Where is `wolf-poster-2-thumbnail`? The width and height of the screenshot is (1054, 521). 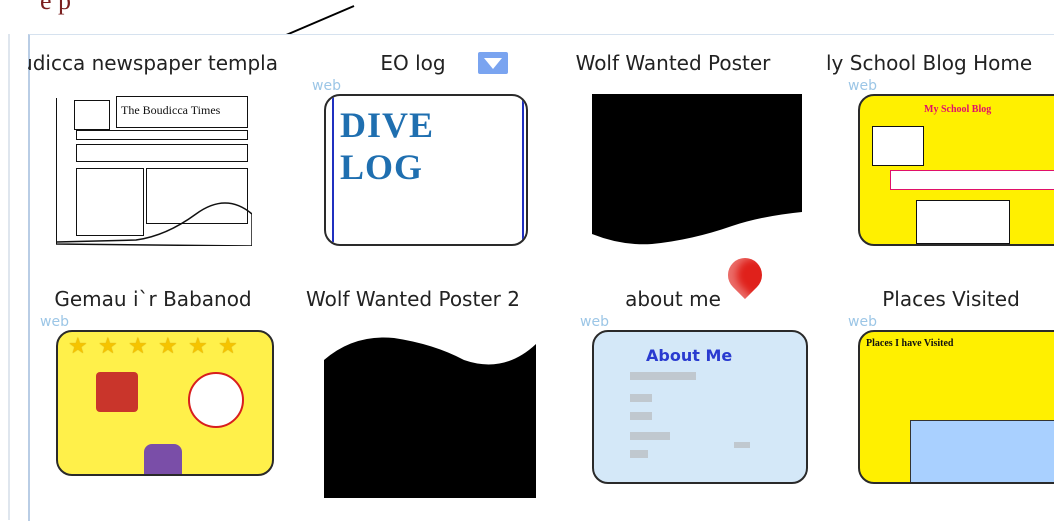
wolf-poster-2-thumbnail is located at coordinates (430, 417).